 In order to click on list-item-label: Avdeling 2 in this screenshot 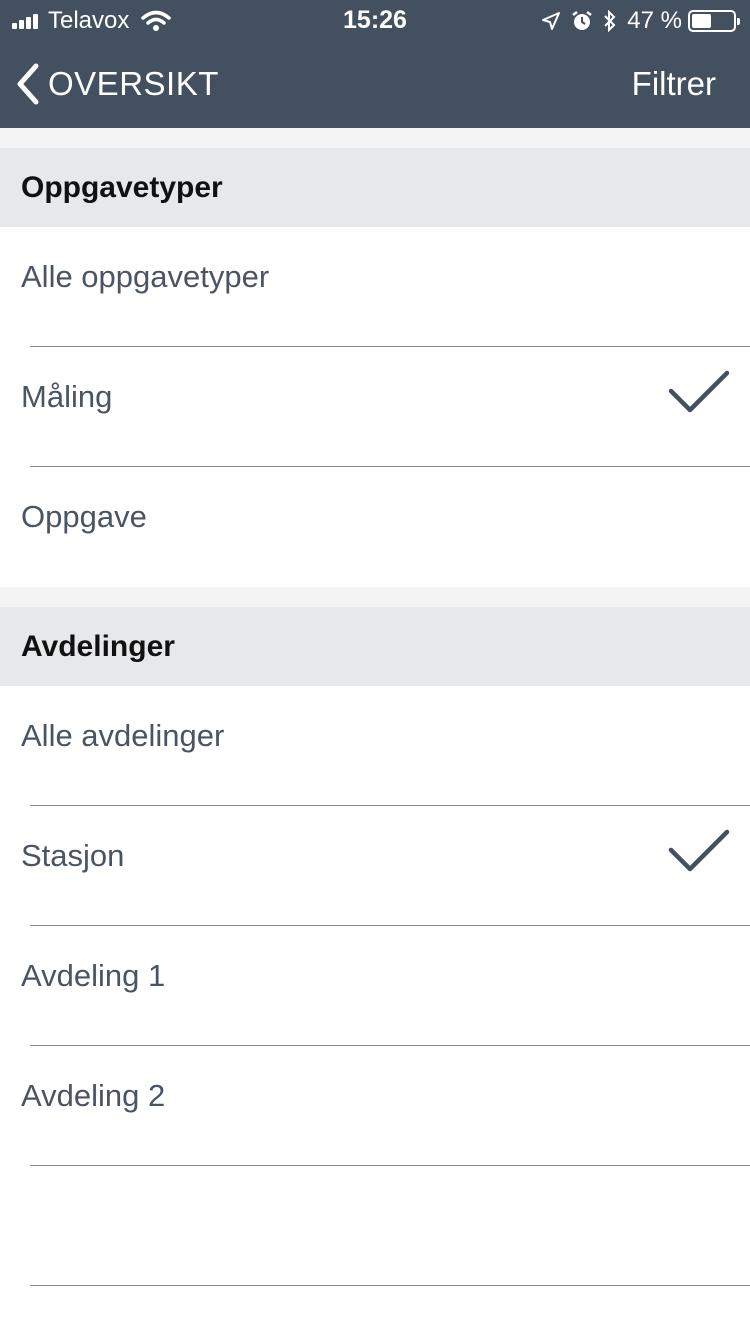, I will do `click(93, 1095)`.